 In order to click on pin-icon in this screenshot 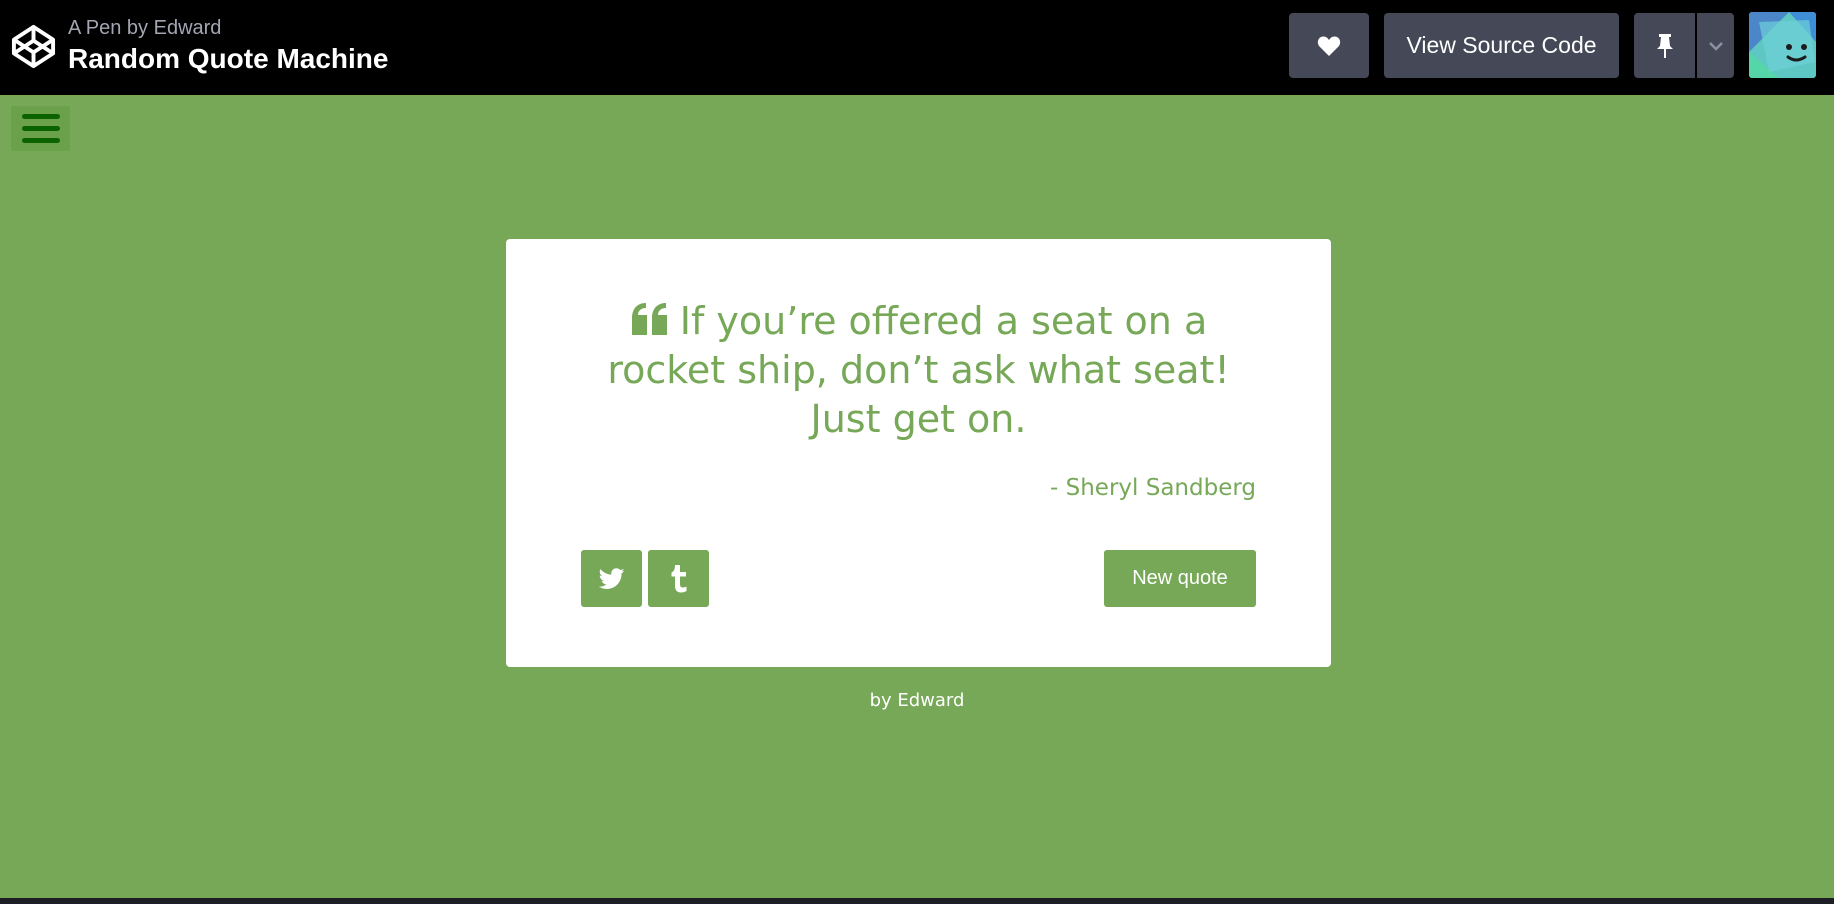, I will do `click(1664, 45)`.